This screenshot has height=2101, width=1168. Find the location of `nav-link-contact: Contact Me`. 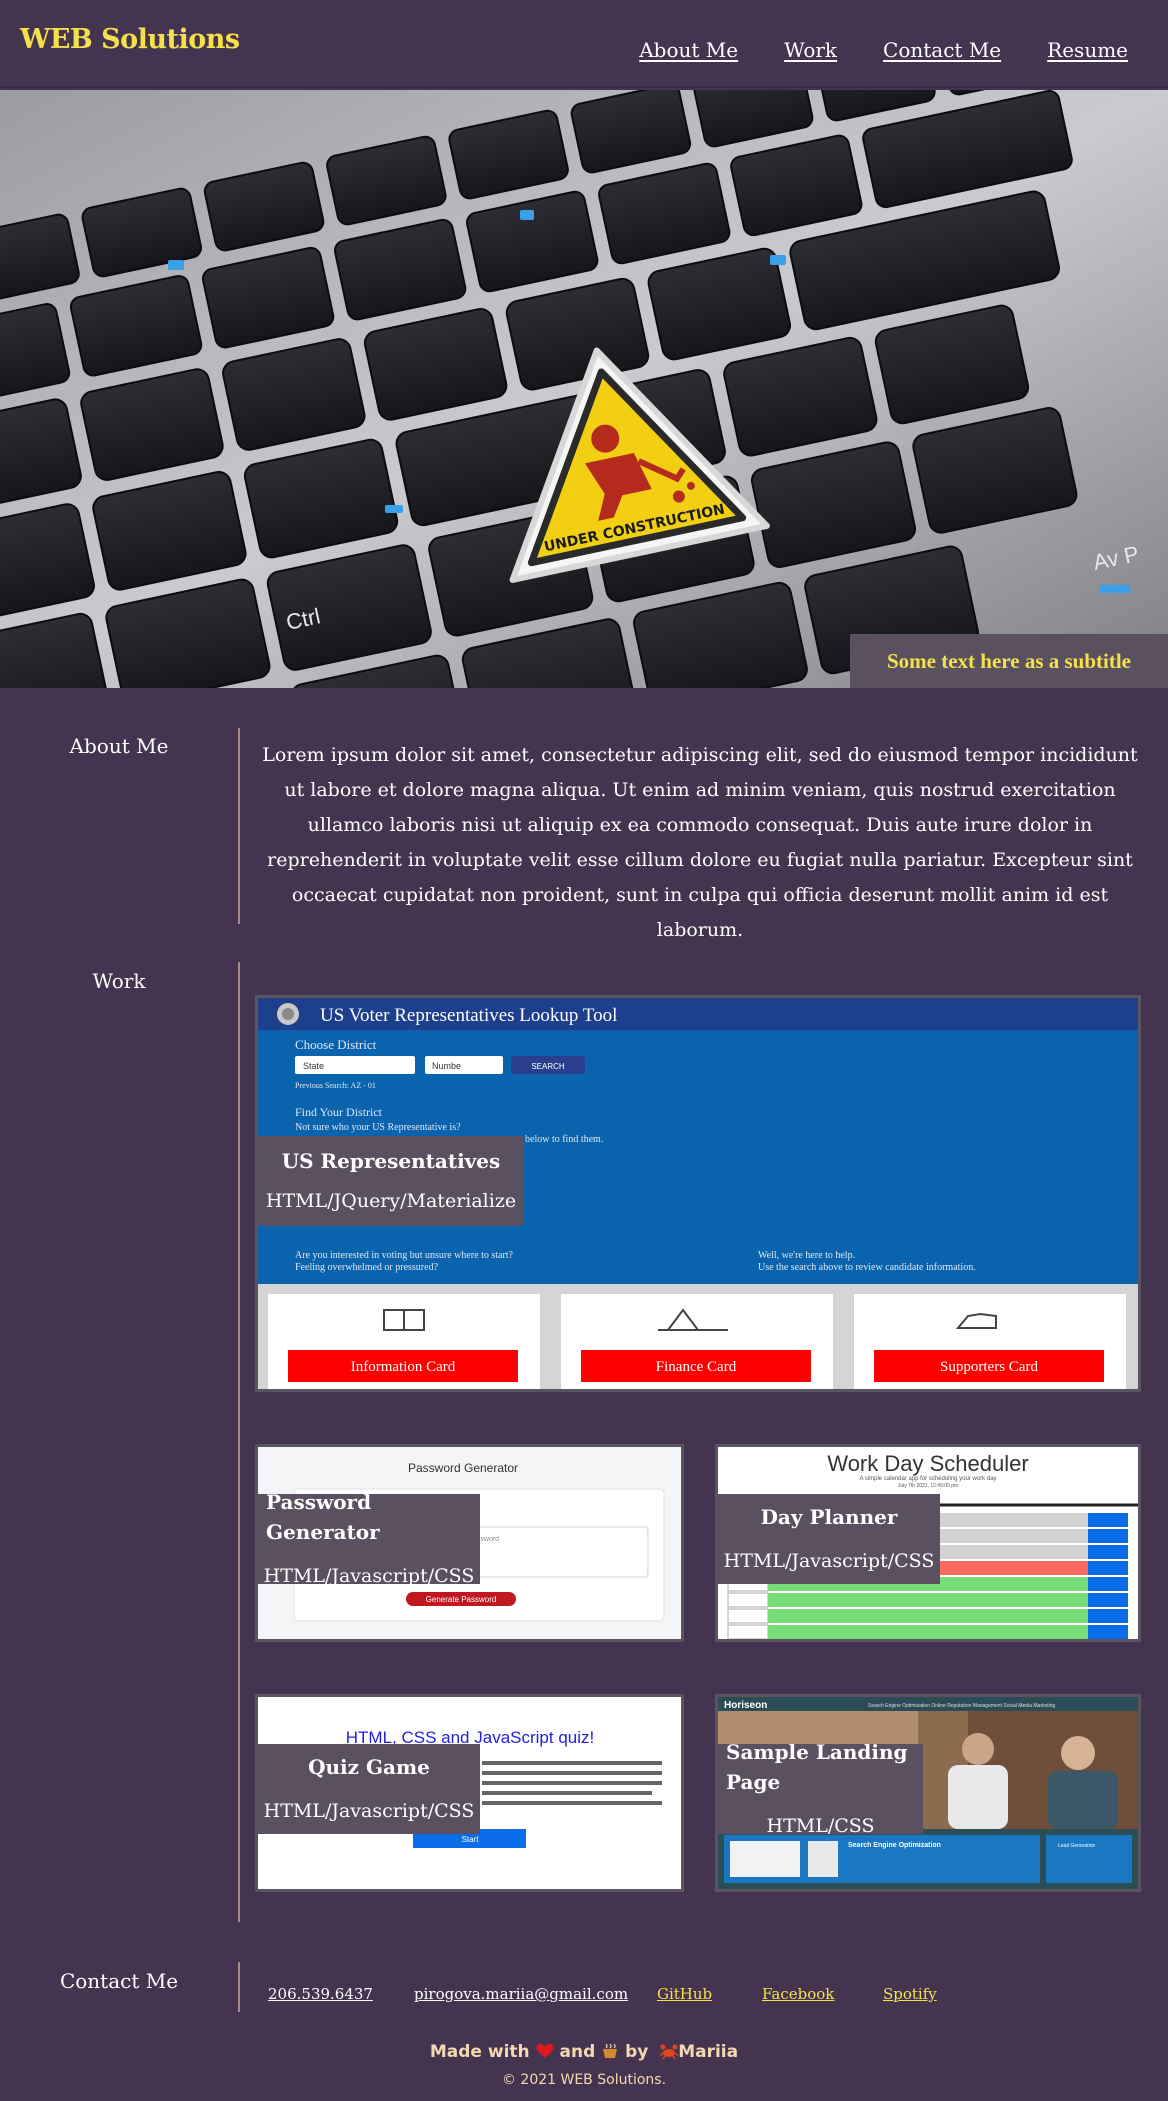

nav-link-contact: Contact Me is located at coordinates (942, 50).